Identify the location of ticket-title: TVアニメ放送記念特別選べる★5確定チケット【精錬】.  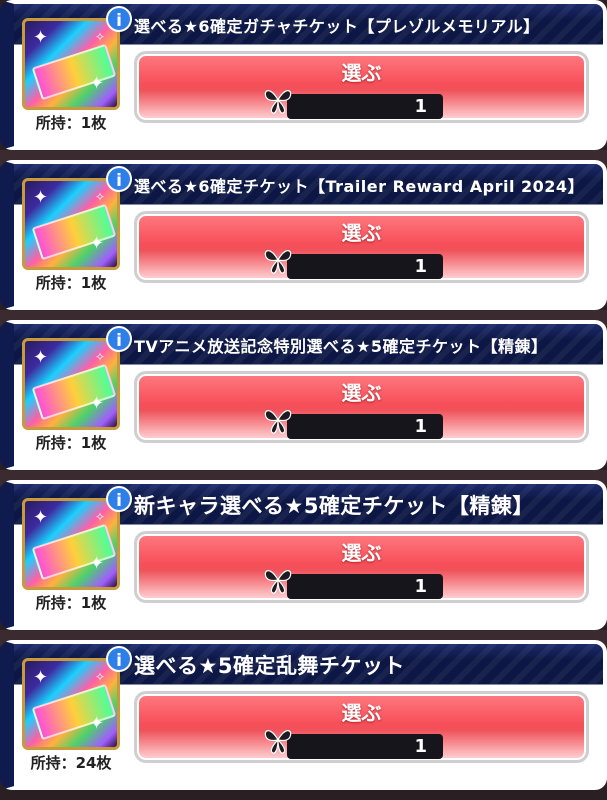
(341, 346).